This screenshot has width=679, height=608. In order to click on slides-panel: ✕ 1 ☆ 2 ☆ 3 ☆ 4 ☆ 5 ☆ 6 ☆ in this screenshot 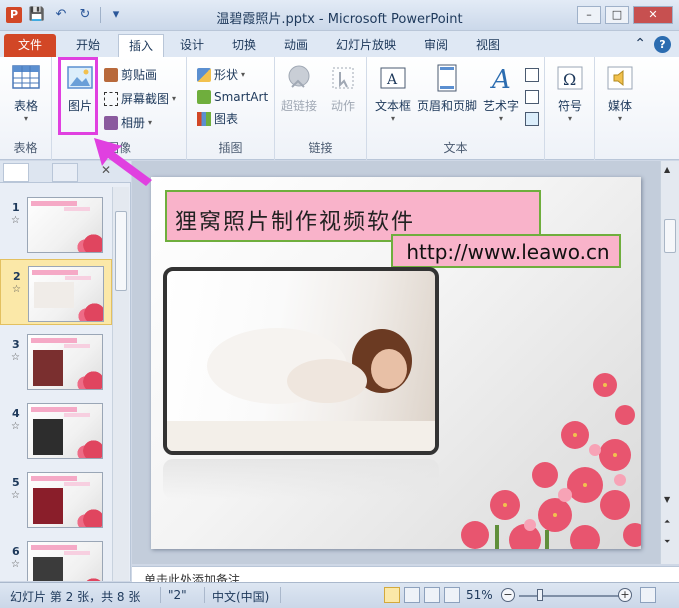, I will do `click(65, 371)`.